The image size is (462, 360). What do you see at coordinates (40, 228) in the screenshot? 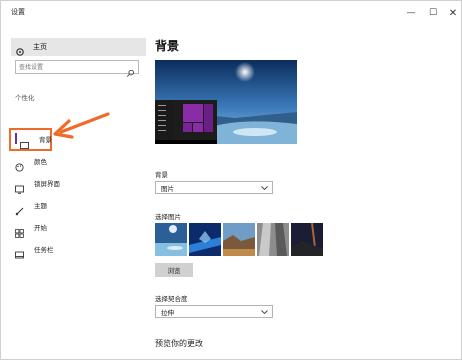
I see `sidebar-item-label: 开始` at bounding box center [40, 228].